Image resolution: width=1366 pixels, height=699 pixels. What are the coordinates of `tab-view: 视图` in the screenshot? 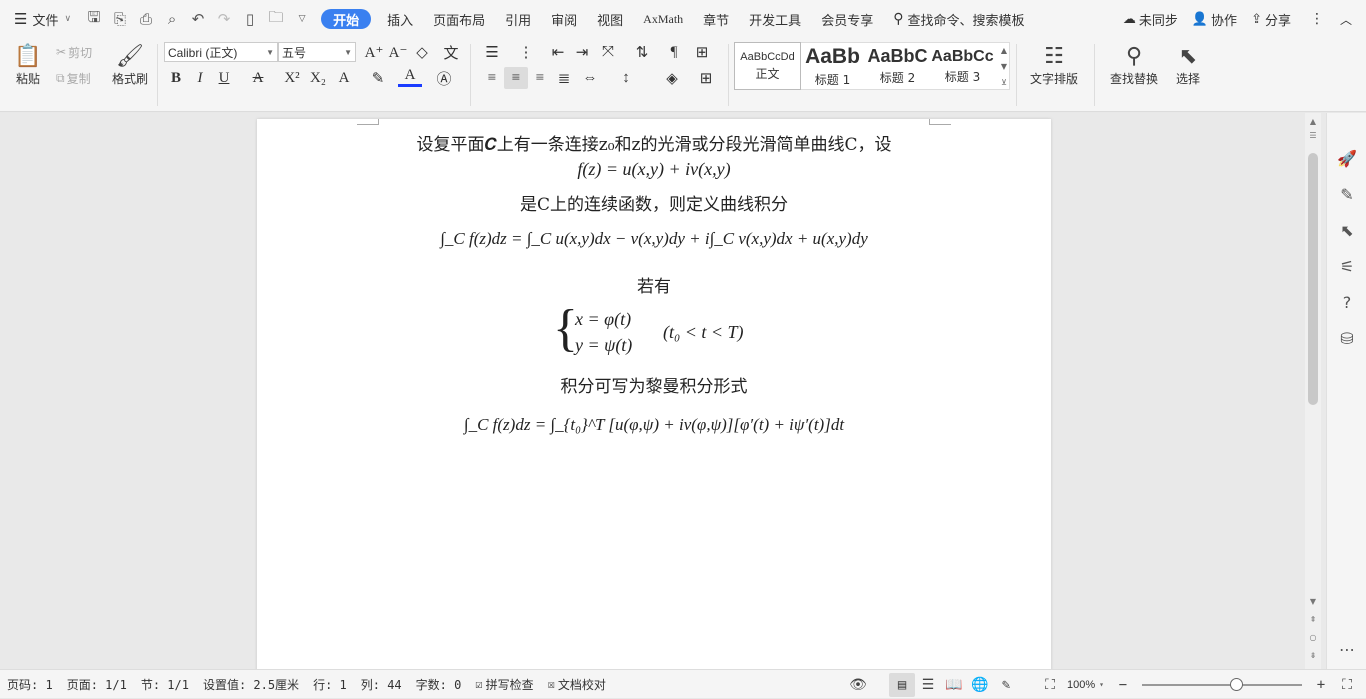 It's located at (610, 19).